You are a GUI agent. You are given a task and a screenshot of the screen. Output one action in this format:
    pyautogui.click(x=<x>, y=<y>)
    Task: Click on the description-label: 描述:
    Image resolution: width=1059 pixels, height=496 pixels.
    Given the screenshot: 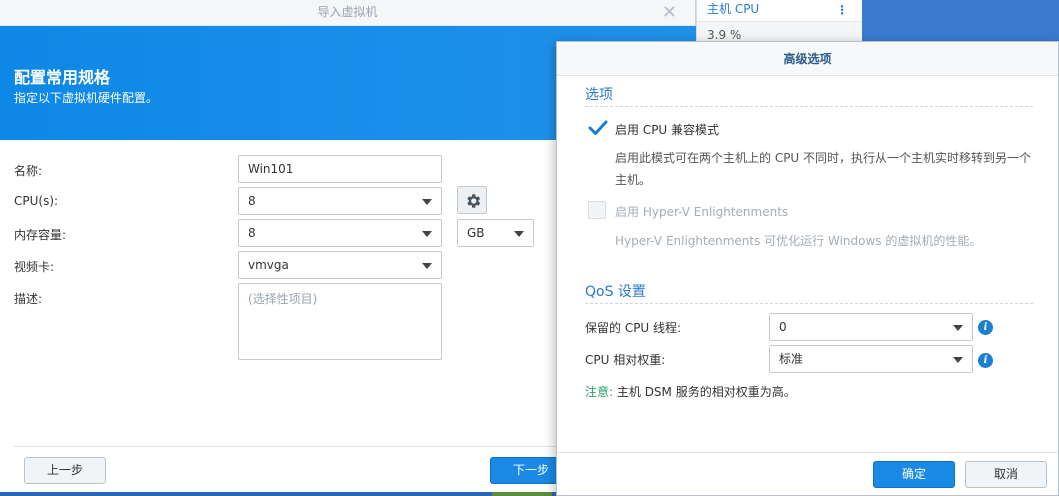 What is the action you would take?
    pyautogui.click(x=28, y=299)
    